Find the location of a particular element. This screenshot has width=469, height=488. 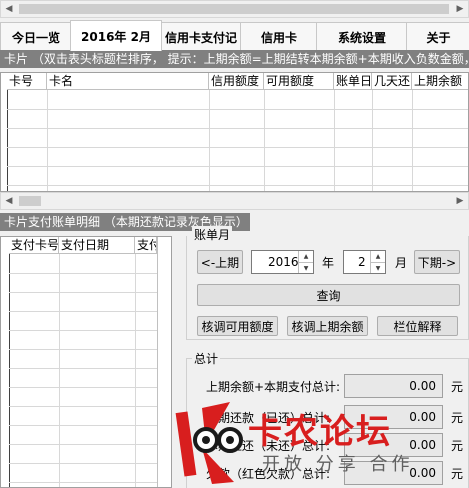

total-label: 上期余额+本期支付总计: is located at coordinates (273, 387).